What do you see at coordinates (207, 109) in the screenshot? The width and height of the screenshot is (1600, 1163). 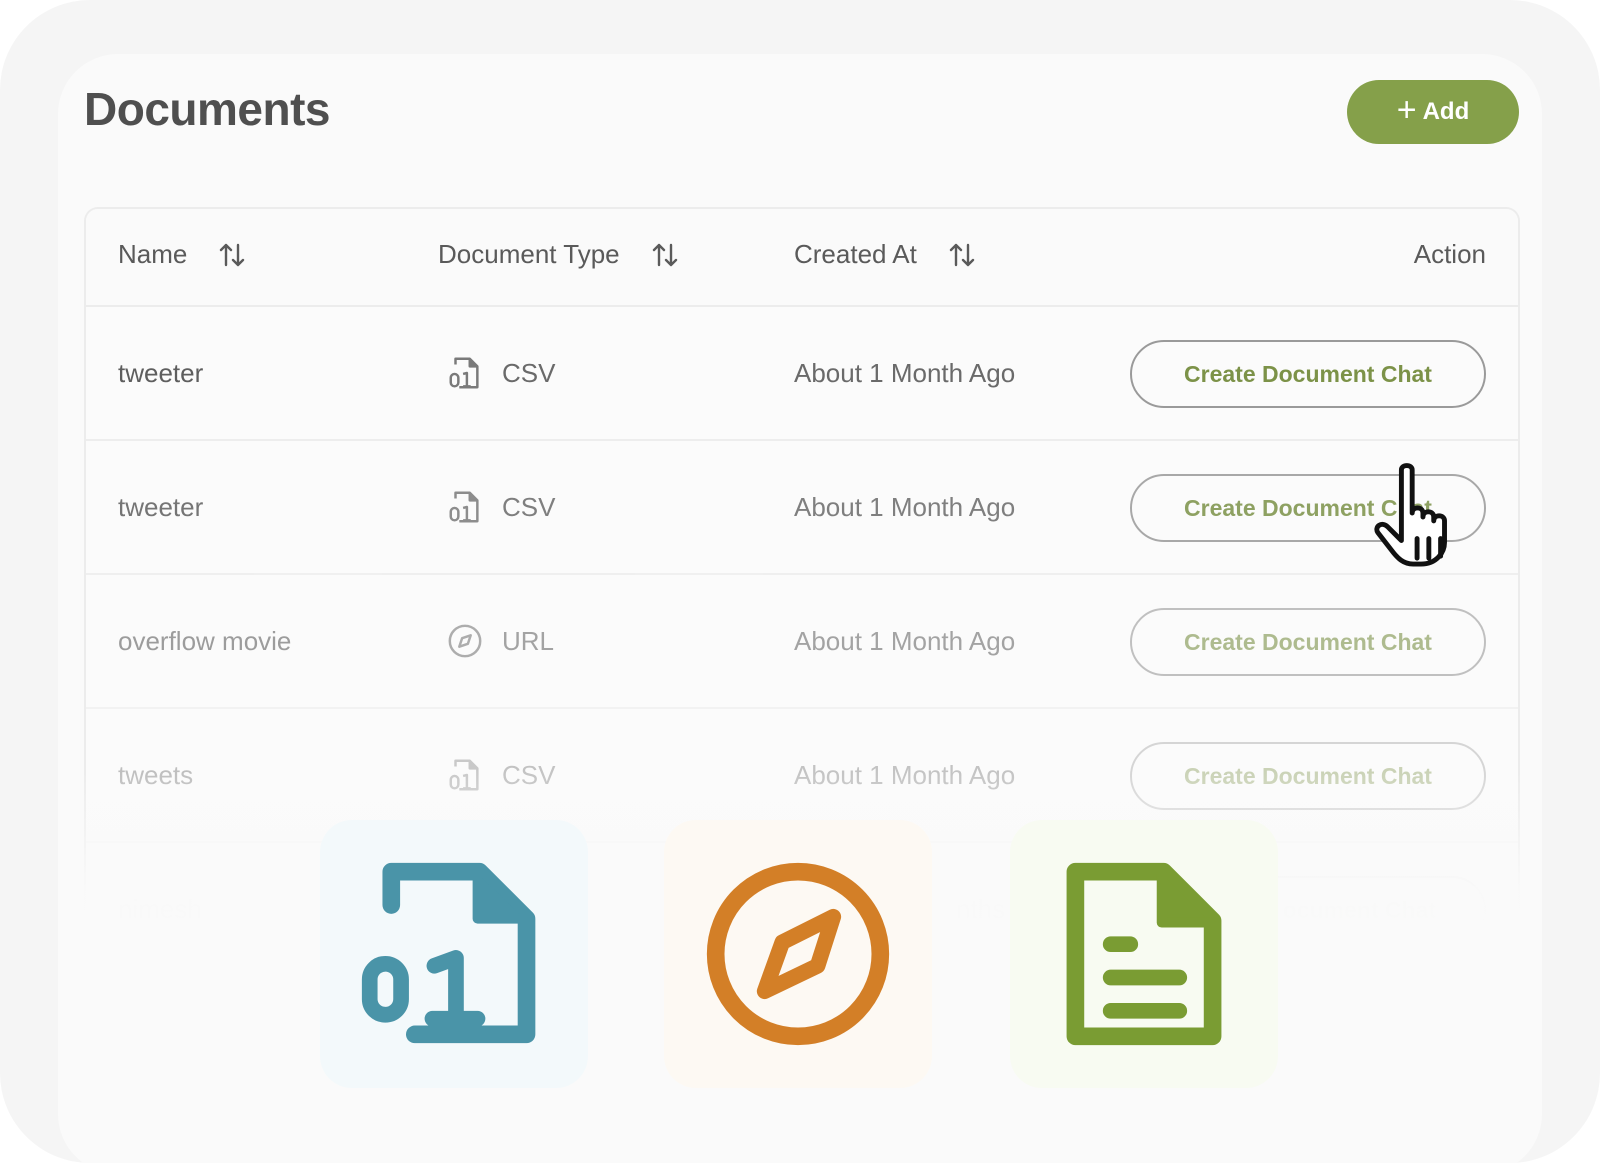 I see `page-title: Documents` at bounding box center [207, 109].